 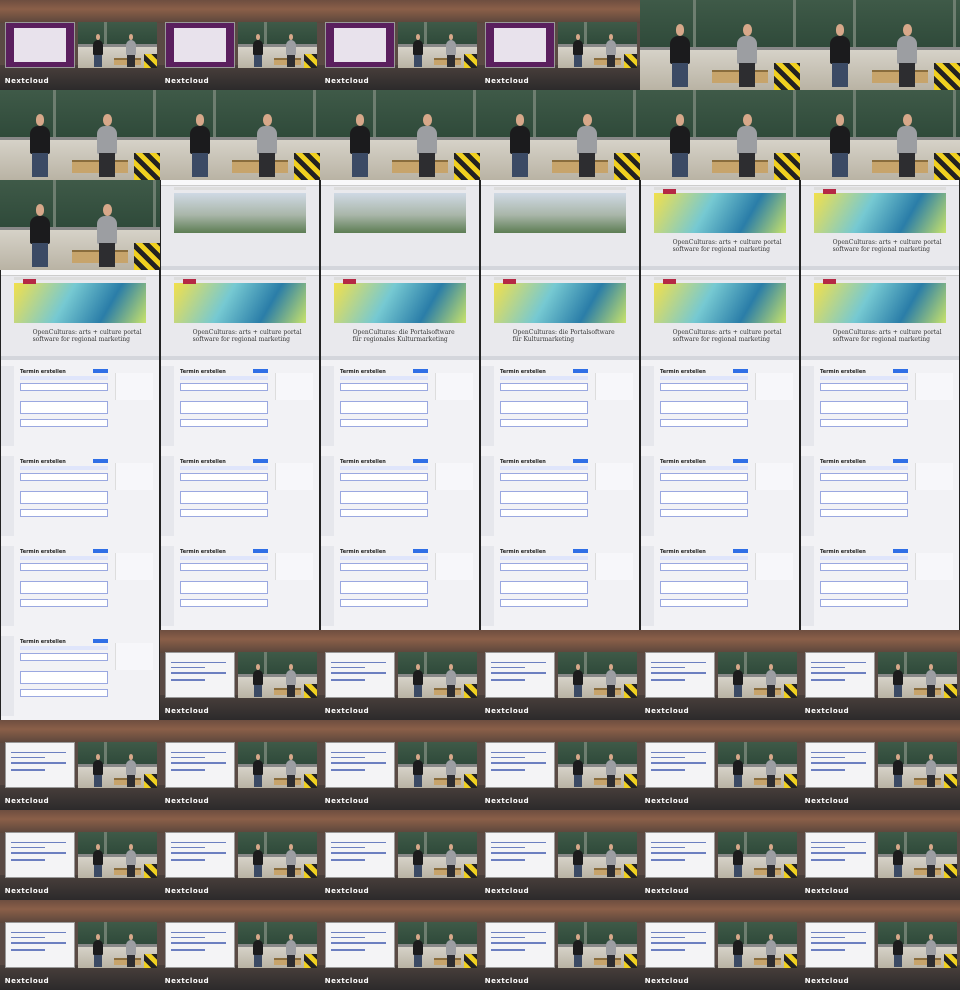 I want to click on thumbnail-admin: Termin erstellen, so click(x=720, y=495).